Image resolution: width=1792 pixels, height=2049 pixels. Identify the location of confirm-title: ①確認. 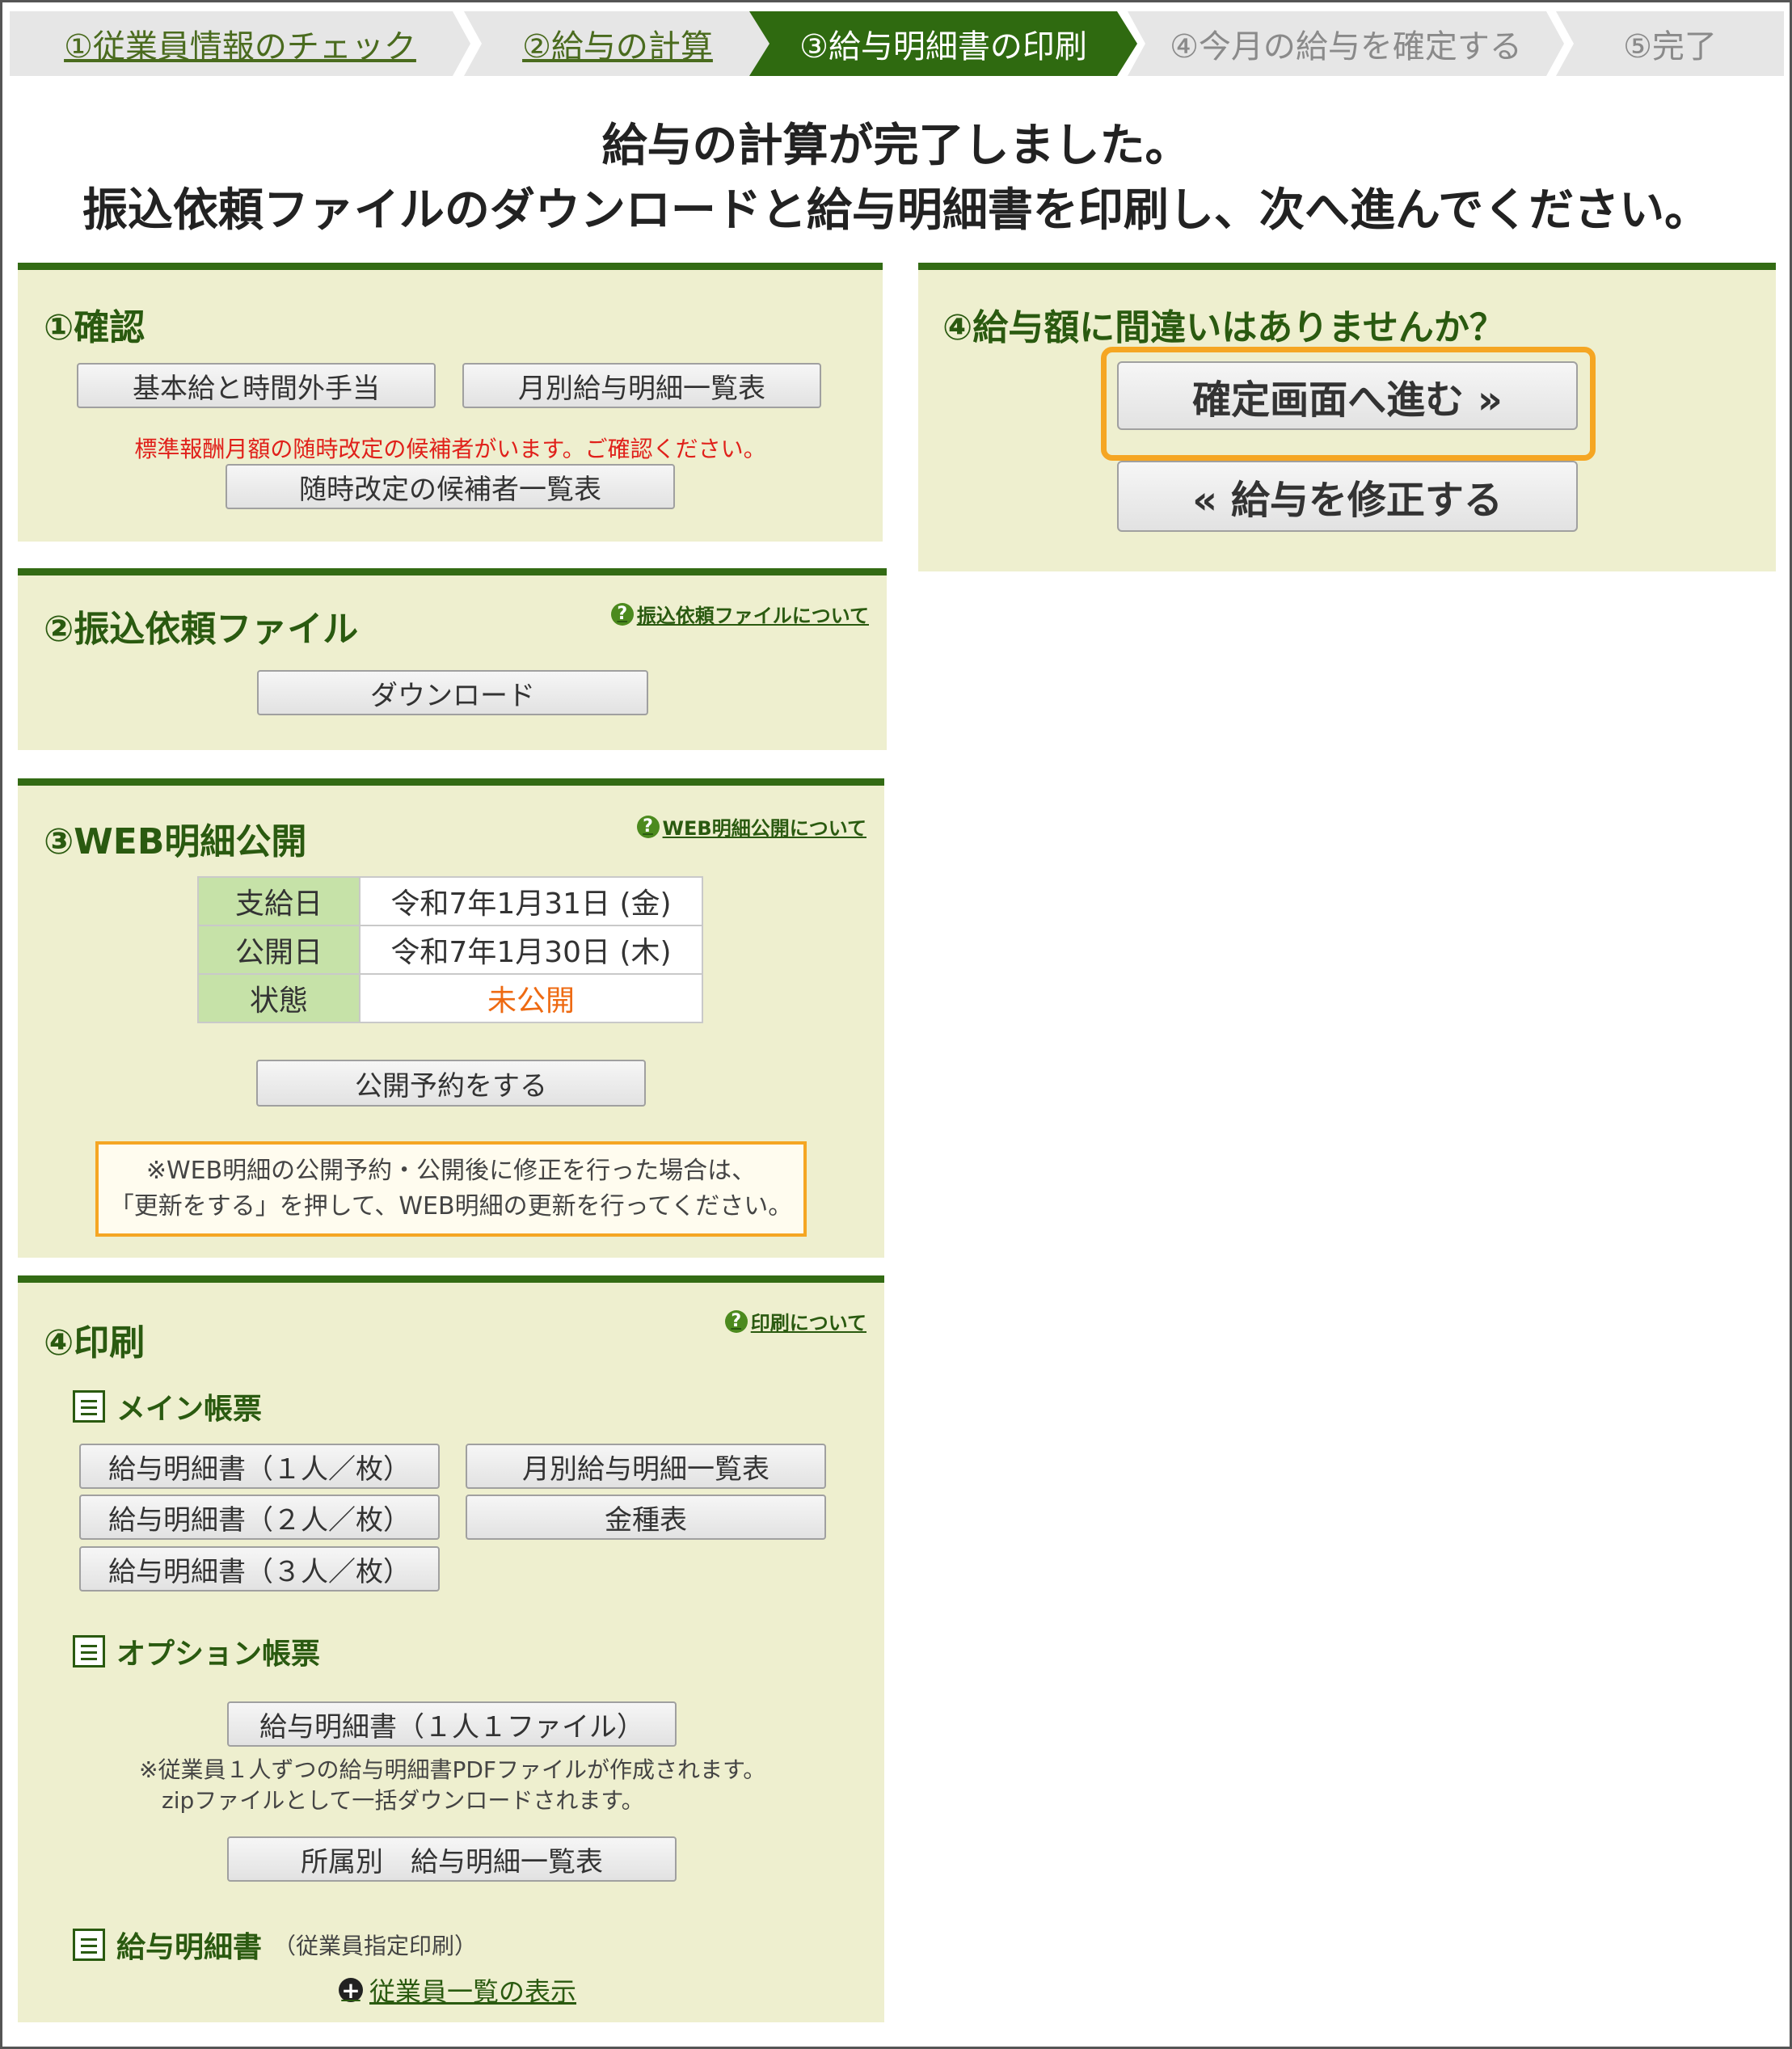
(94, 327).